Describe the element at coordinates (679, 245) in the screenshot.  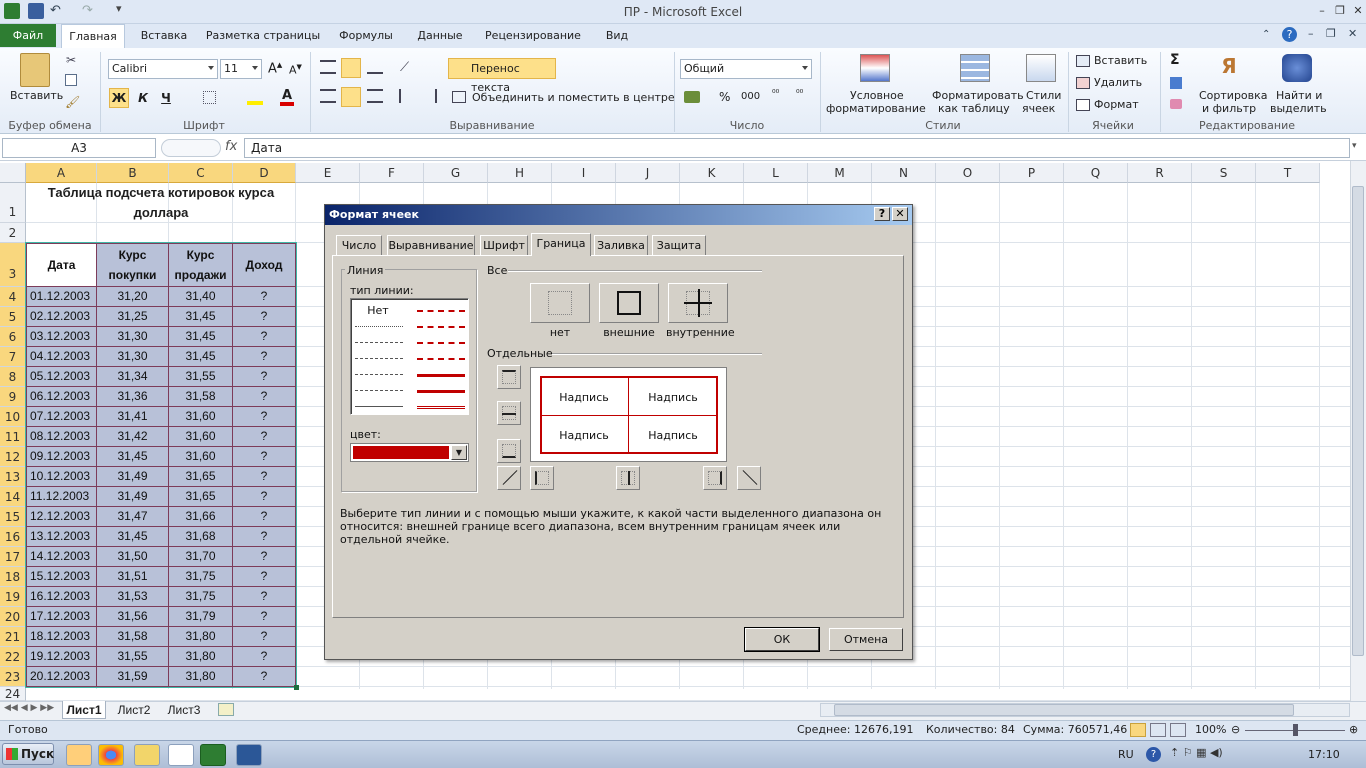
I see `dialog-tab-protection: Защита` at that location.